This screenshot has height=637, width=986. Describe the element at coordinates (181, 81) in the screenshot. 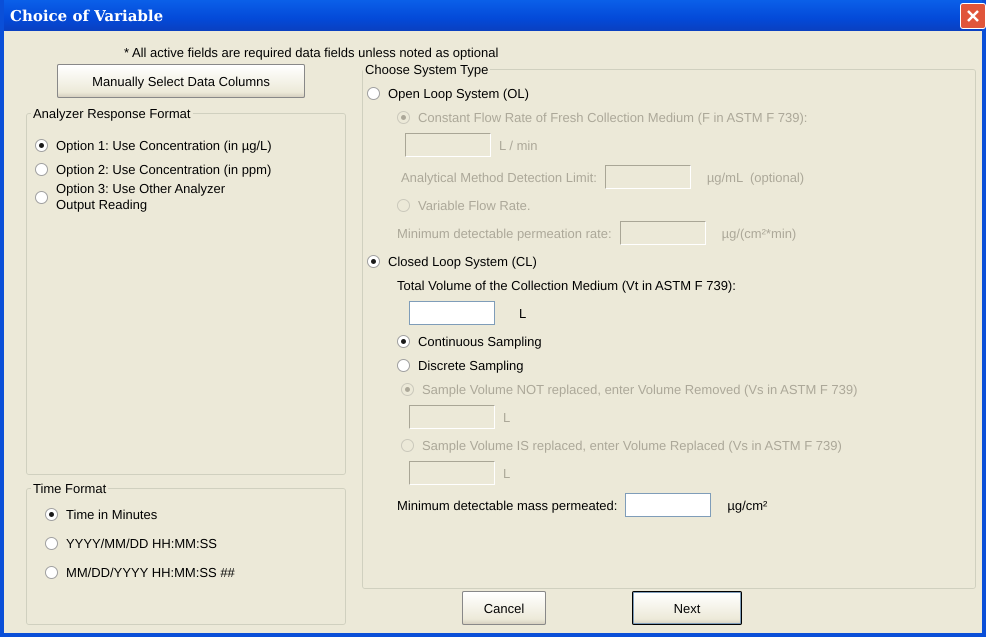

I see `select-columns-button: Manually Select Data Columns` at that location.